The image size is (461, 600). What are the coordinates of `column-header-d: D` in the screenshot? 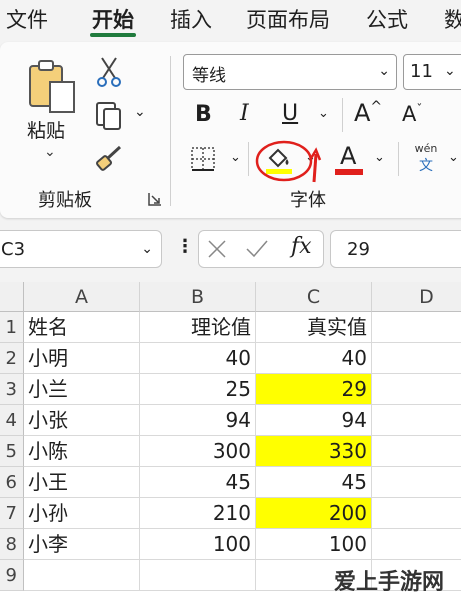 It's located at (416, 297).